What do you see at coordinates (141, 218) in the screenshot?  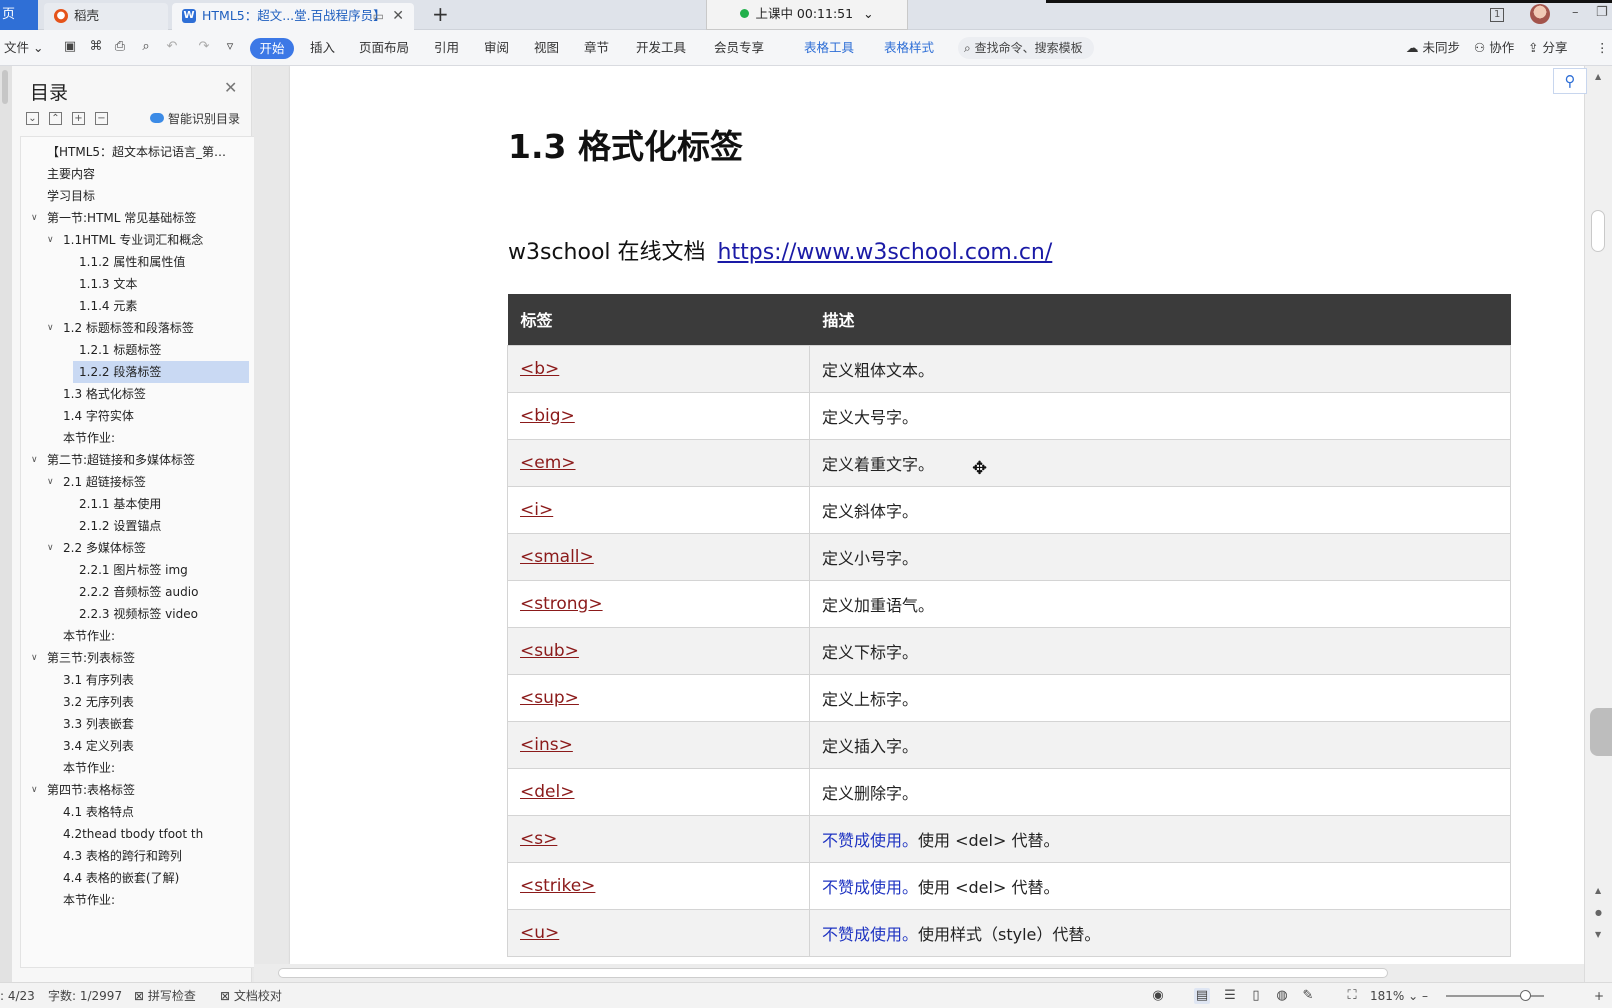 I see `toc-item: ∨ 第一节:HTML 常见基础标签` at bounding box center [141, 218].